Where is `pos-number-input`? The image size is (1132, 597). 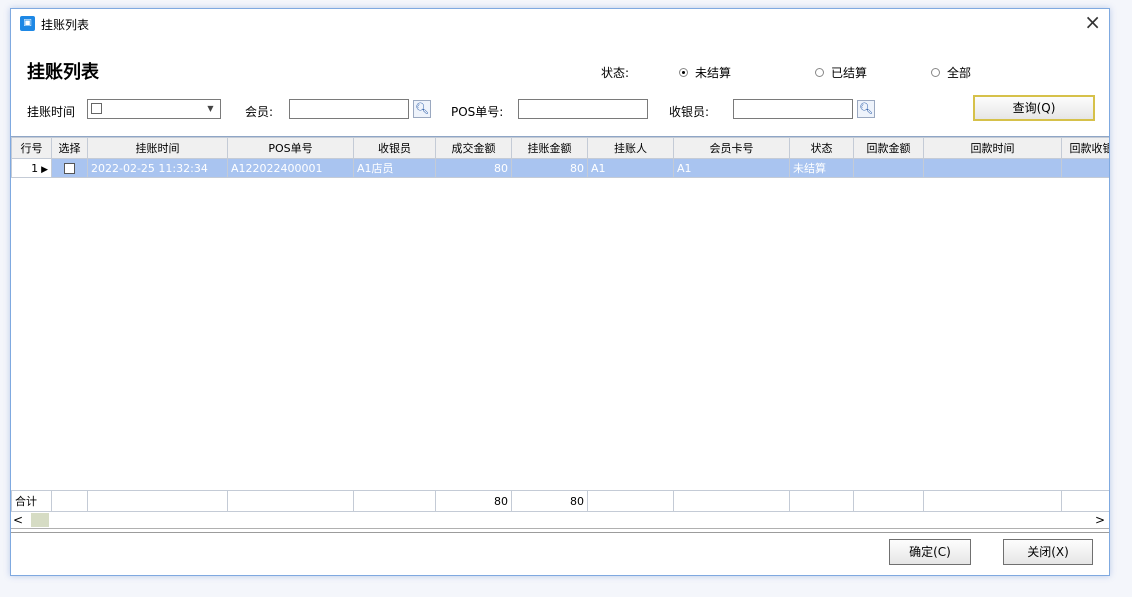
pos-number-input is located at coordinates (583, 109).